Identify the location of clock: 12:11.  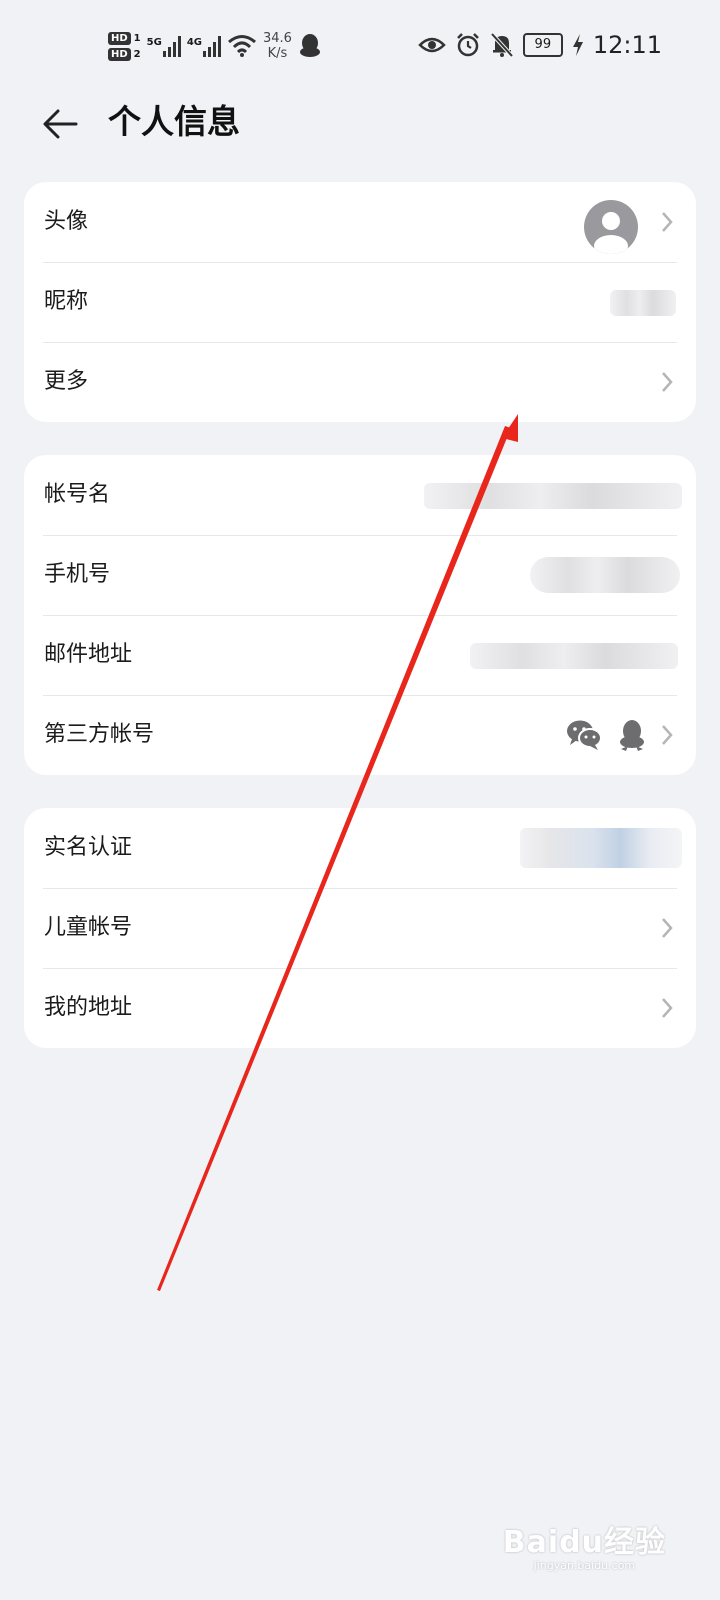
(627, 45).